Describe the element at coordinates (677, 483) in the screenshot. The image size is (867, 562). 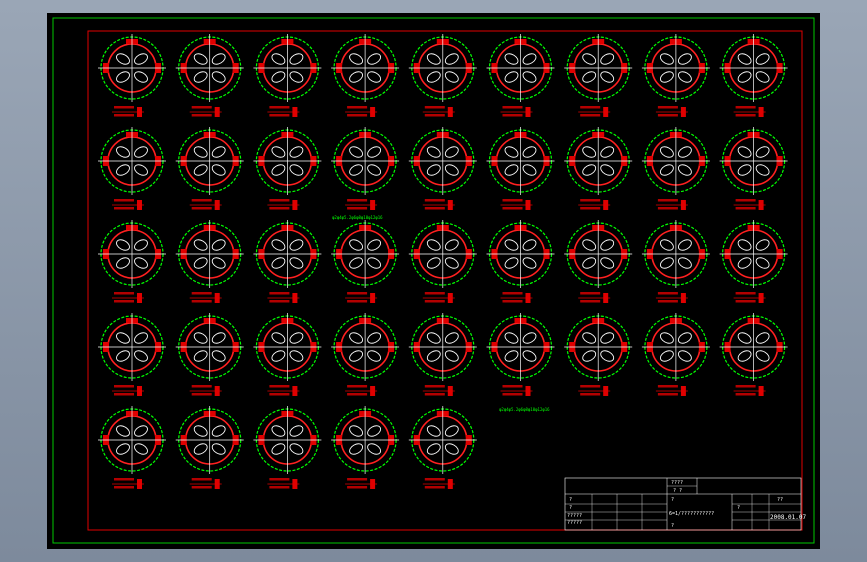
I see `title-heading: ????` at that location.